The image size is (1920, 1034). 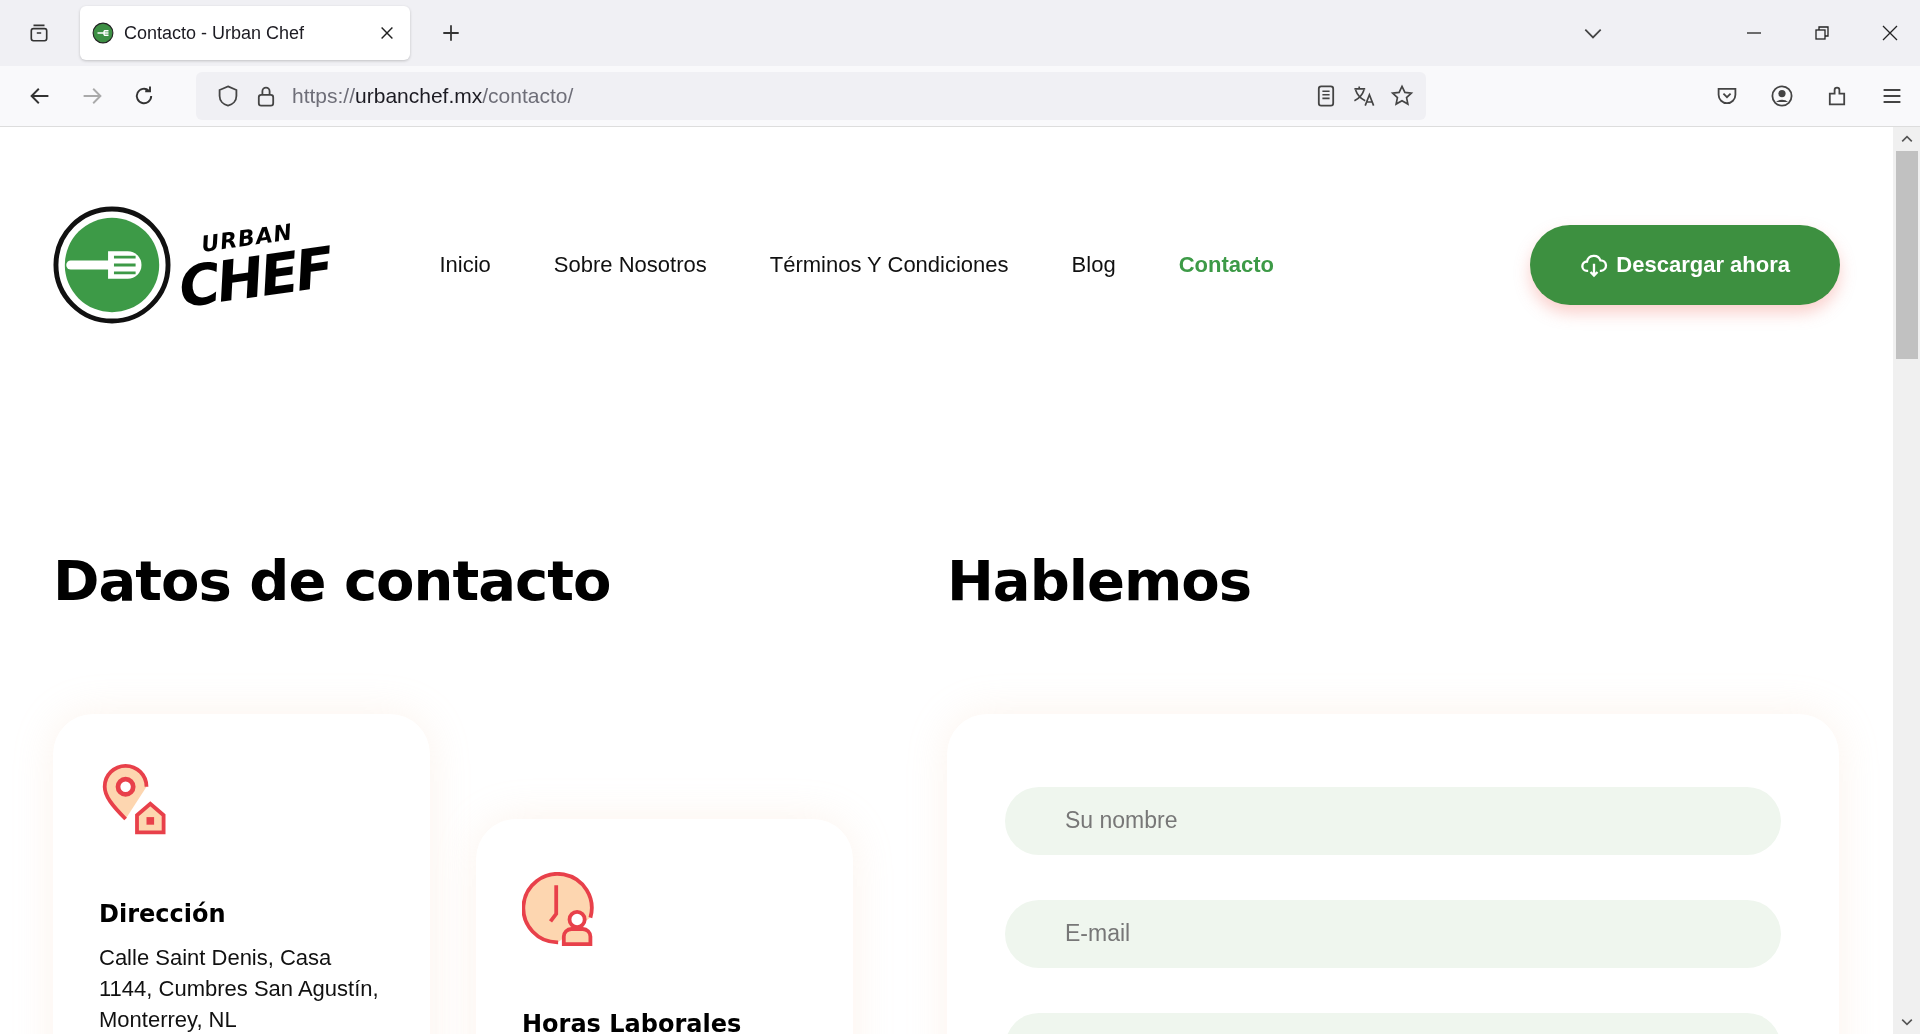 What do you see at coordinates (103, 33) in the screenshot?
I see `fork-icon` at bounding box center [103, 33].